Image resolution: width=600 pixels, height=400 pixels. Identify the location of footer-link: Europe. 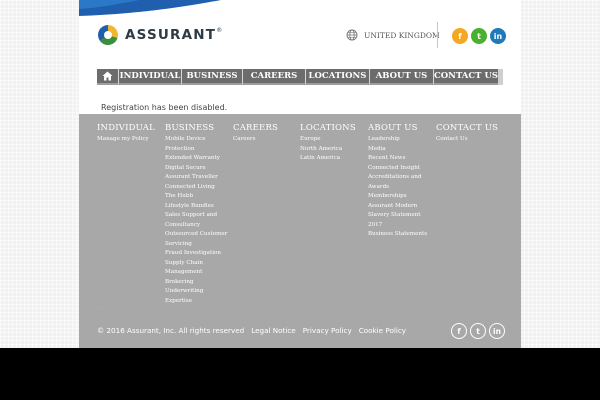
(333, 140).